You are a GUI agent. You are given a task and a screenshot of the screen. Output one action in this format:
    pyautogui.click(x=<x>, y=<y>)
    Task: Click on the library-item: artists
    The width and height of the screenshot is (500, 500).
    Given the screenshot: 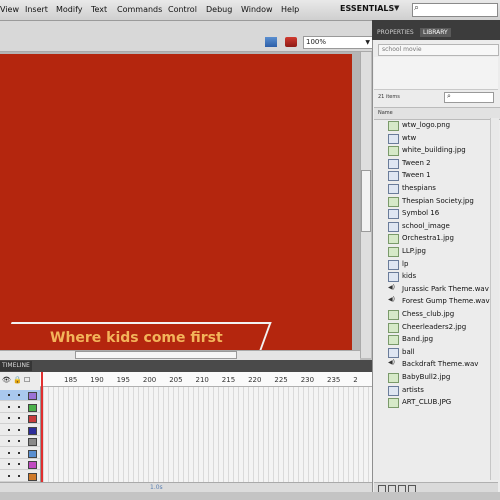 What is the action you would take?
    pyautogui.click(x=438, y=390)
    